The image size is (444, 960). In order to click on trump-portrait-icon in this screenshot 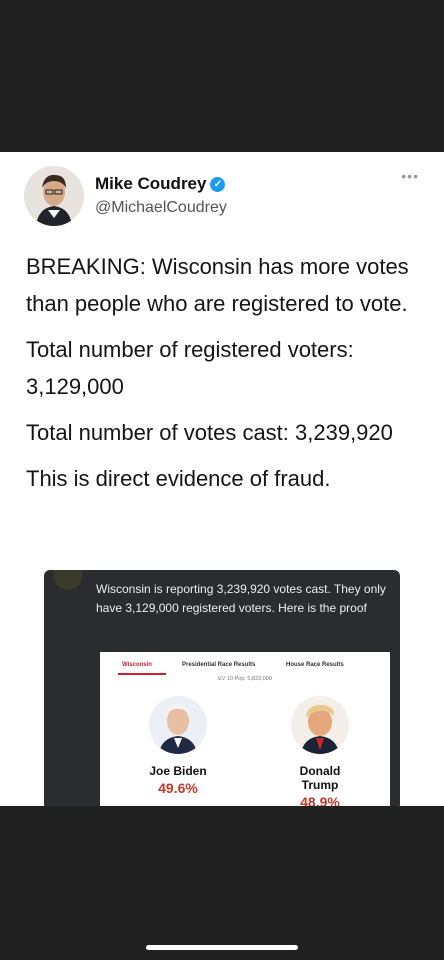, I will do `click(320, 725)`.